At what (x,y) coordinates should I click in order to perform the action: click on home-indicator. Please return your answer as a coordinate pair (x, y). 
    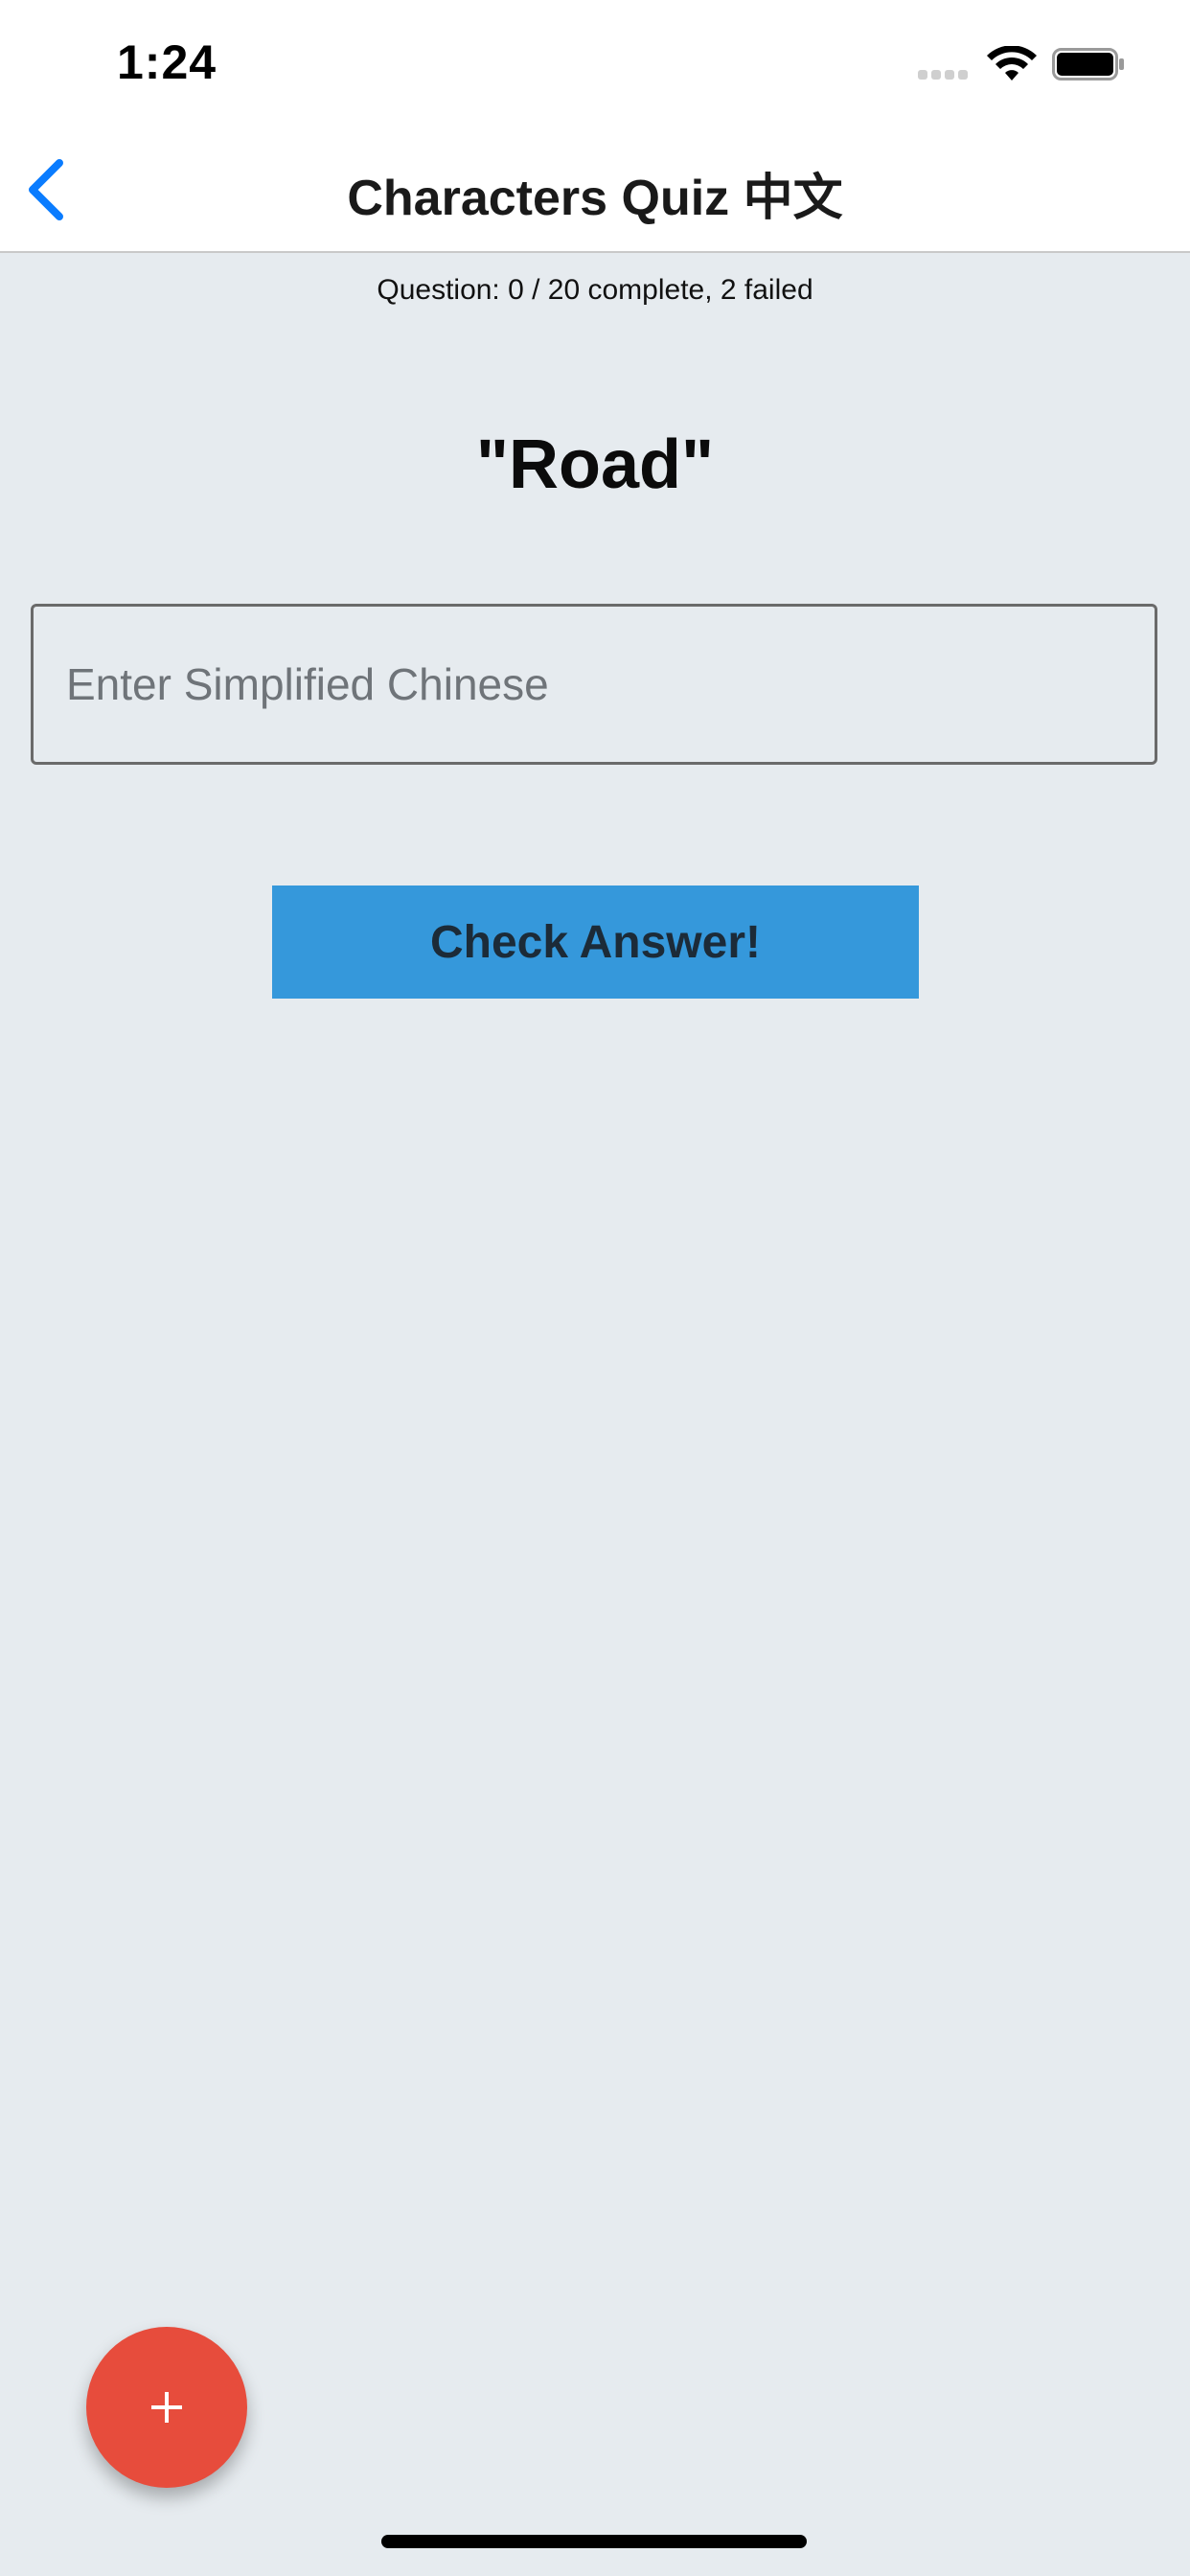
    Looking at the image, I should click on (594, 2541).